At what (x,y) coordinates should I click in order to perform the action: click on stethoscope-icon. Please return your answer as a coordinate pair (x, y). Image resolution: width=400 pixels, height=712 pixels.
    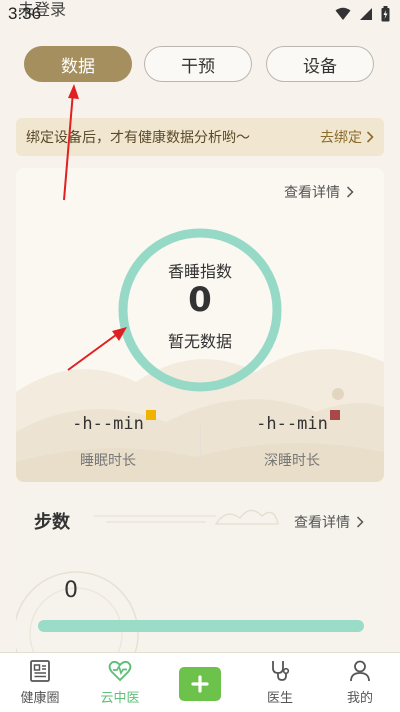
    Looking at the image, I should click on (281, 671).